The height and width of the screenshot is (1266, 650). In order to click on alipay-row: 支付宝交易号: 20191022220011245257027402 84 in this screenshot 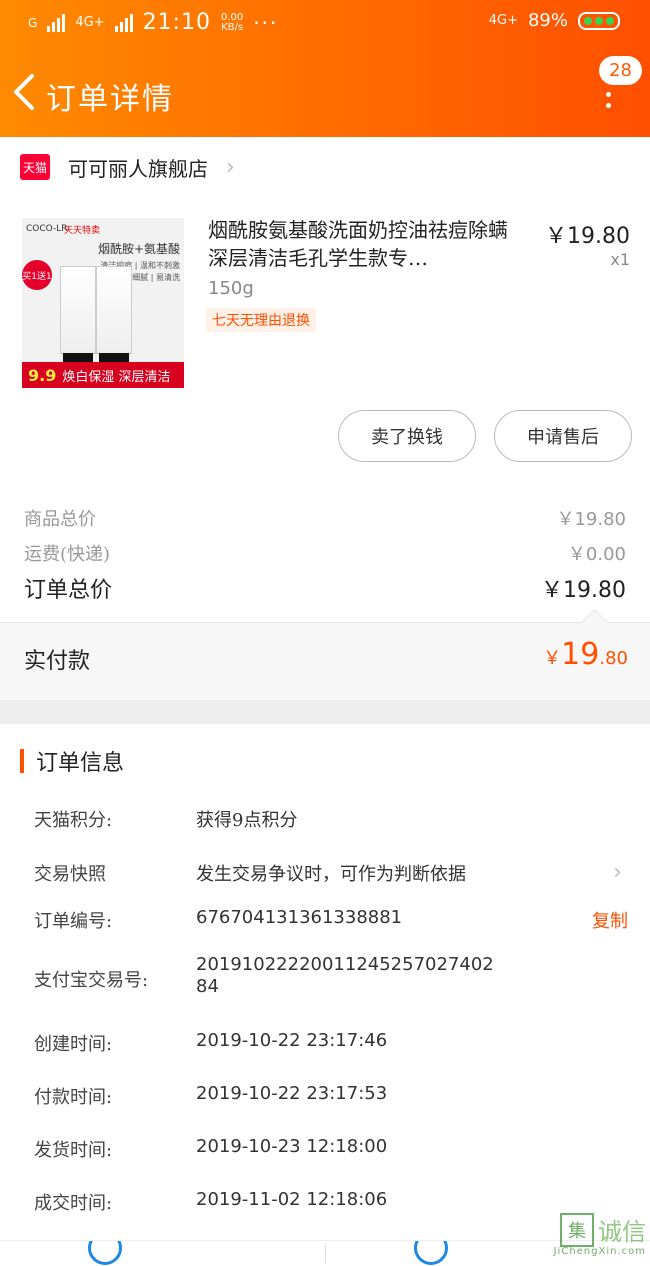, I will do `click(332, 978)`.